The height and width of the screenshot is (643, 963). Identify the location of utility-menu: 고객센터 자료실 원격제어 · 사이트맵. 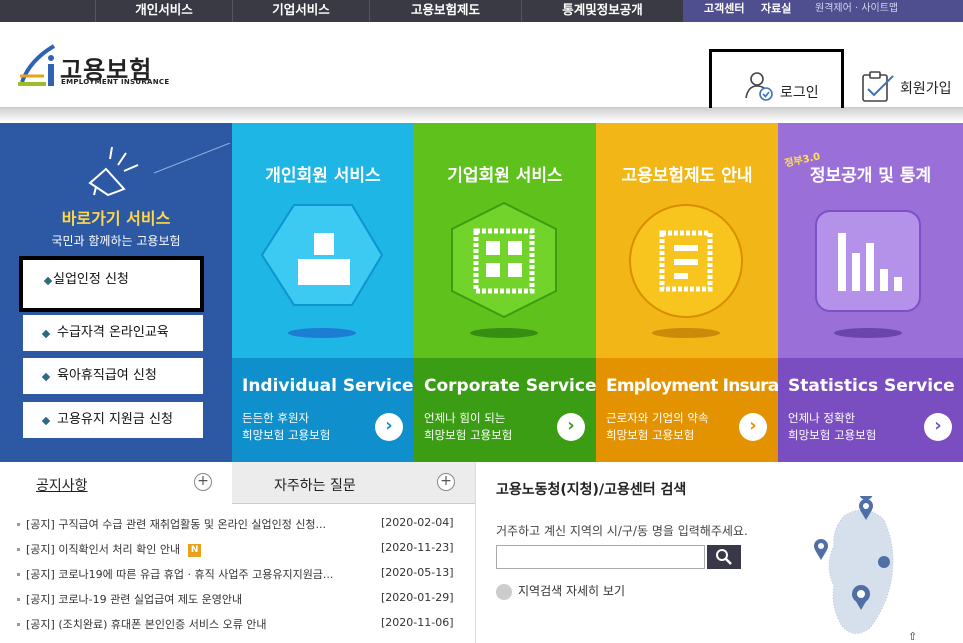
(823, 11).